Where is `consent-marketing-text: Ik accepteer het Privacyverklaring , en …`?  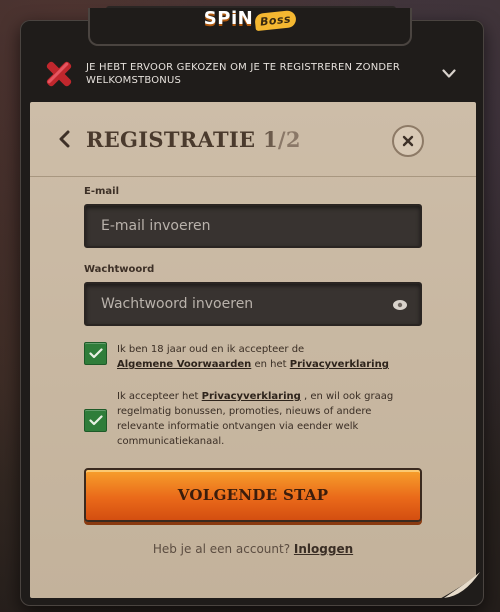 consent-marketing-text: Ik accepteer het Privacyverklaring , en … is located at coordinates (257, 419).